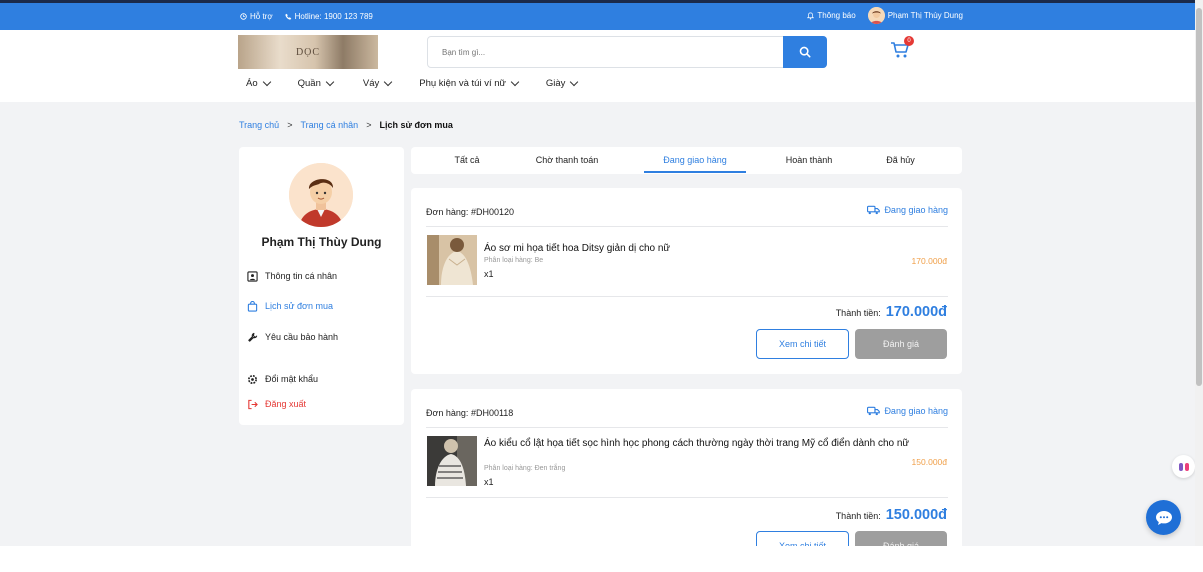 This screenshot has width=1203, height=572. Describe the element at coordinates (299, 306) in the screenshot. I see `sidebar-item-label: Lịch sử đơn mua` at that location.